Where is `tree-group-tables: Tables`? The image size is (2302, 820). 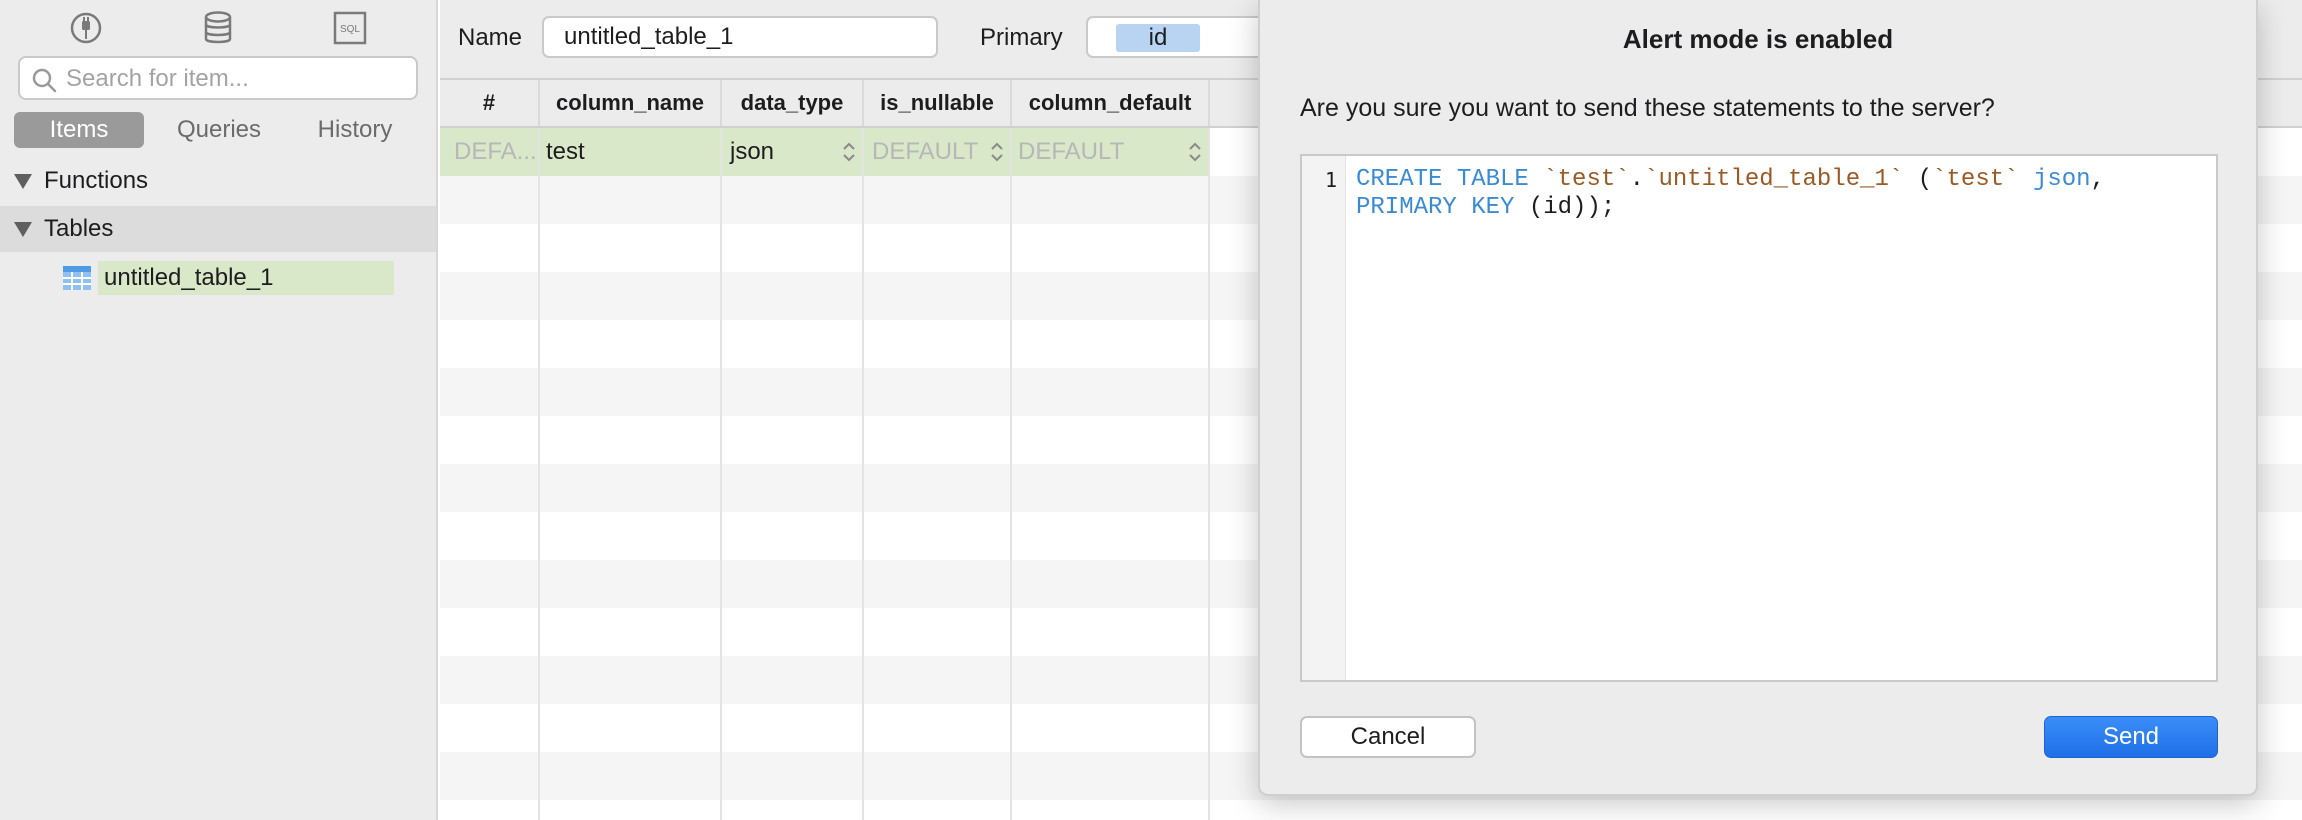 tree-group-tables: Tables is located at coordinates (218, 229).